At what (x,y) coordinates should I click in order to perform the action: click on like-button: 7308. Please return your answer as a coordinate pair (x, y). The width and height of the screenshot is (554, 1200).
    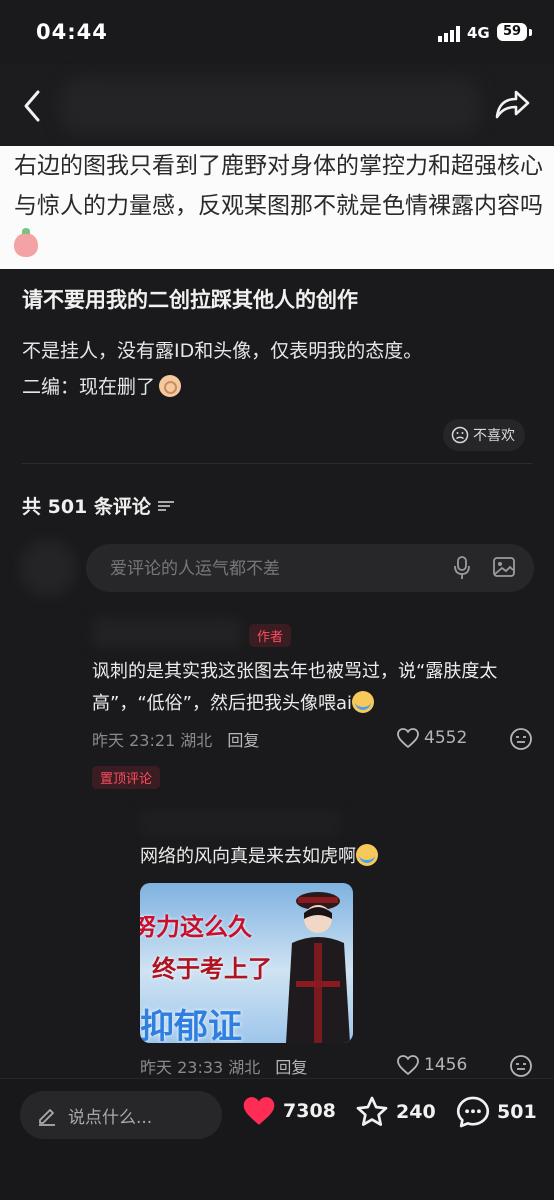
    Looking at the image, I should click on (288, 1111).